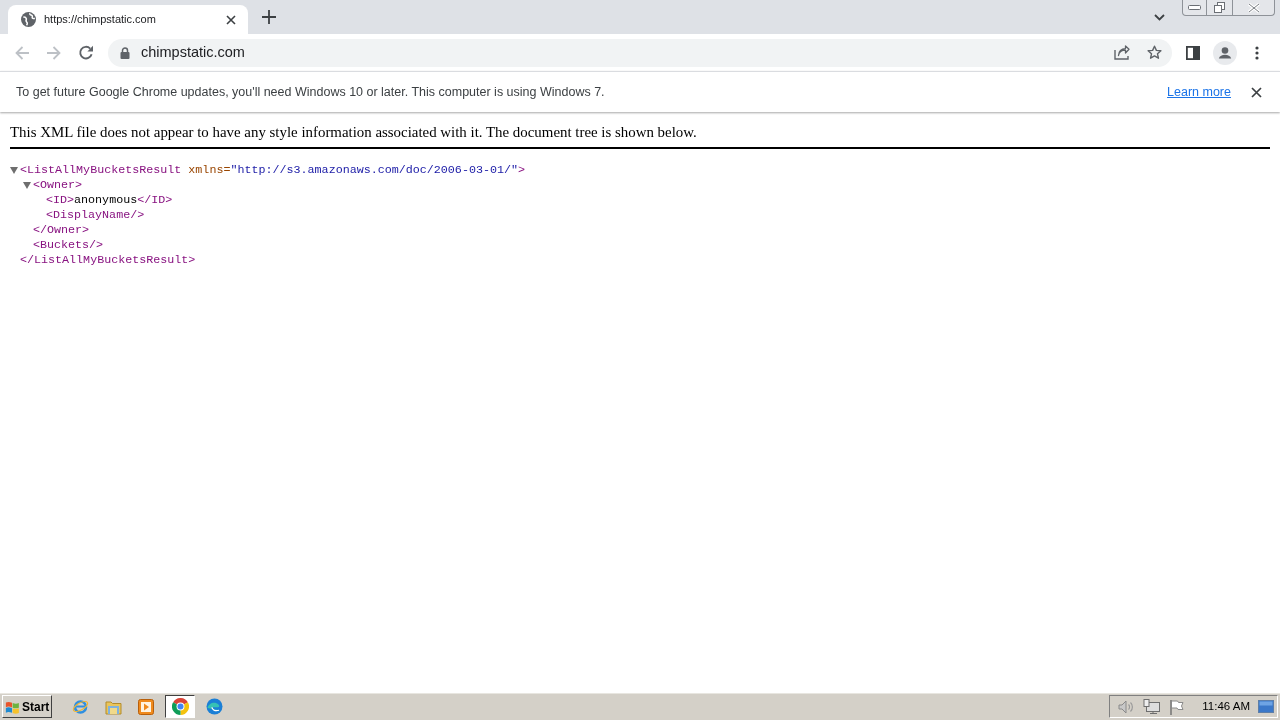 Image resolution: width=1280 pixels, height=720 pixels. What do you see at coordinates (353, 132) in the screenshot?
I see `xml-notice: This XML file does not appear to have any style information associated with it. The document tree is shown below.` at bounding box center [353, 132].